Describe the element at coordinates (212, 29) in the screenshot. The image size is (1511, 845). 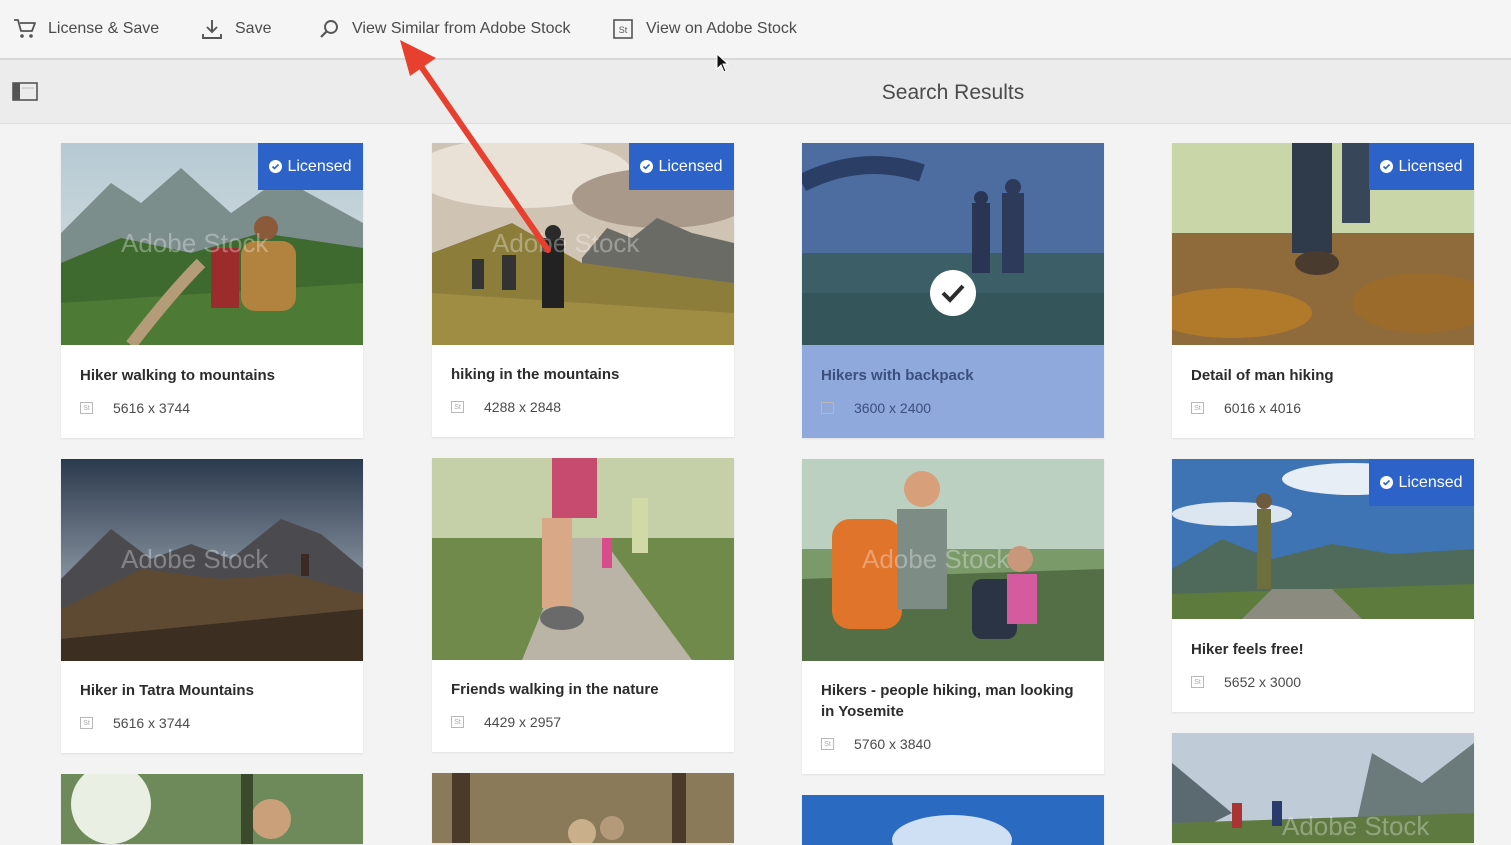
I see `download-icon` at that location.